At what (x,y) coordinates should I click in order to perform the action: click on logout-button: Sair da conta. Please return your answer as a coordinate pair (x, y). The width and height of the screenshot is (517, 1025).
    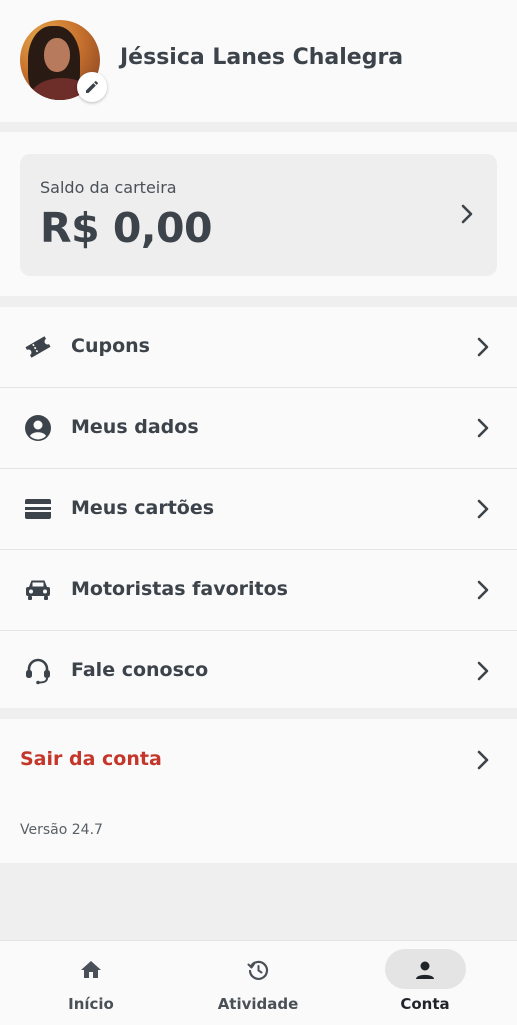
    Looking at the image, I should click on (258, 759).